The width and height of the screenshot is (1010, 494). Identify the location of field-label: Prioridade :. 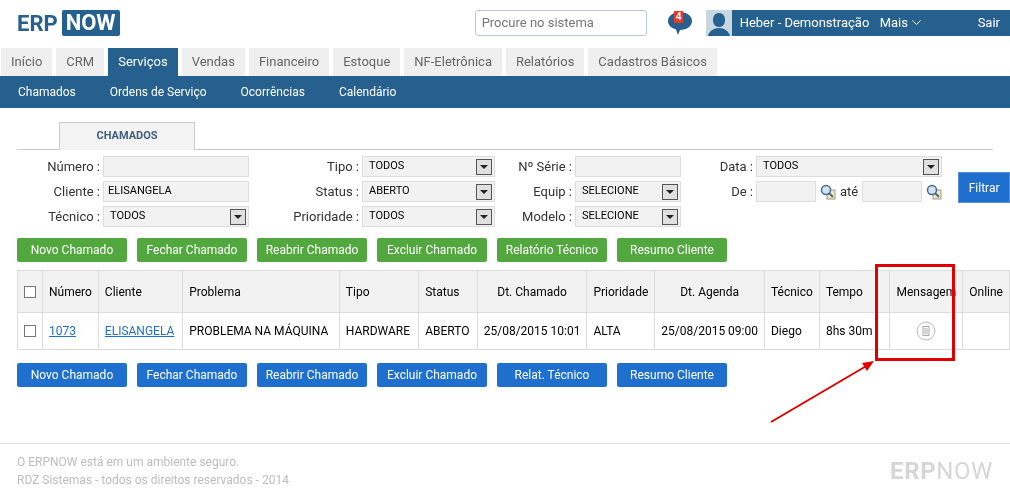
(325, 216).